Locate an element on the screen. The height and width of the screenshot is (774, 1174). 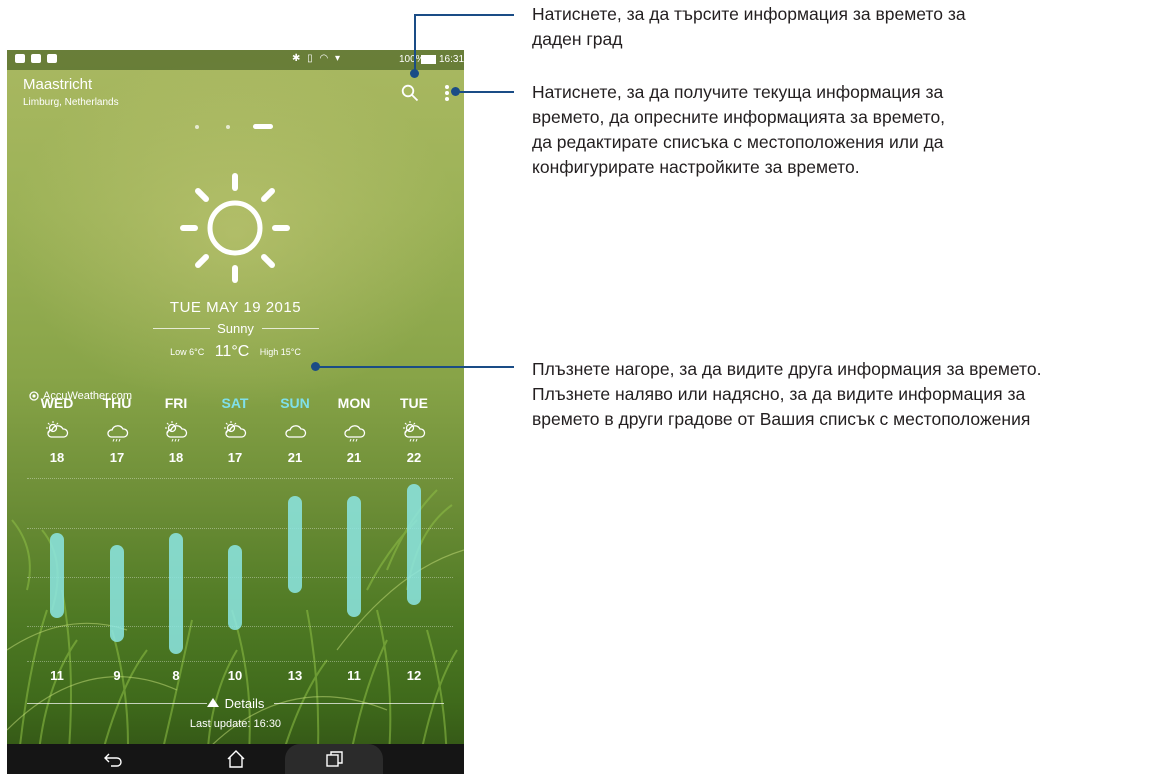
forecast-low: 13 is located at coordinates (295, 675).